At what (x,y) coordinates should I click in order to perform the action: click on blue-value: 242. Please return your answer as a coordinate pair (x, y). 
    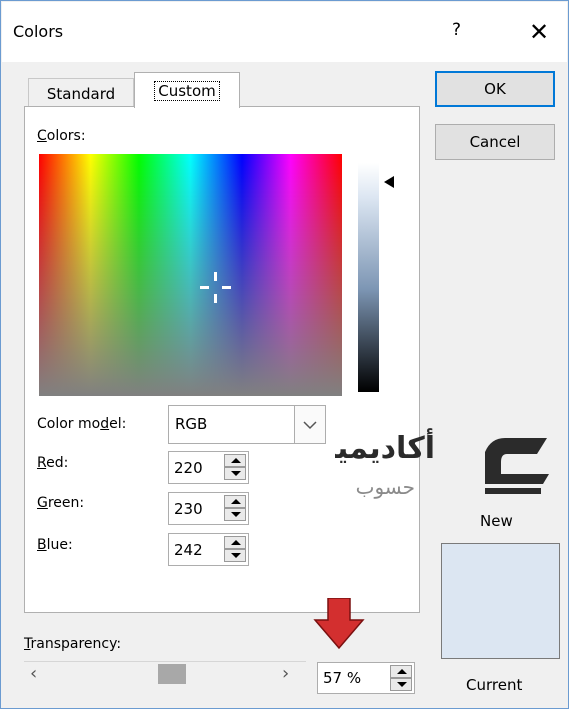
    Looking at the image, I should click on (188, 550).